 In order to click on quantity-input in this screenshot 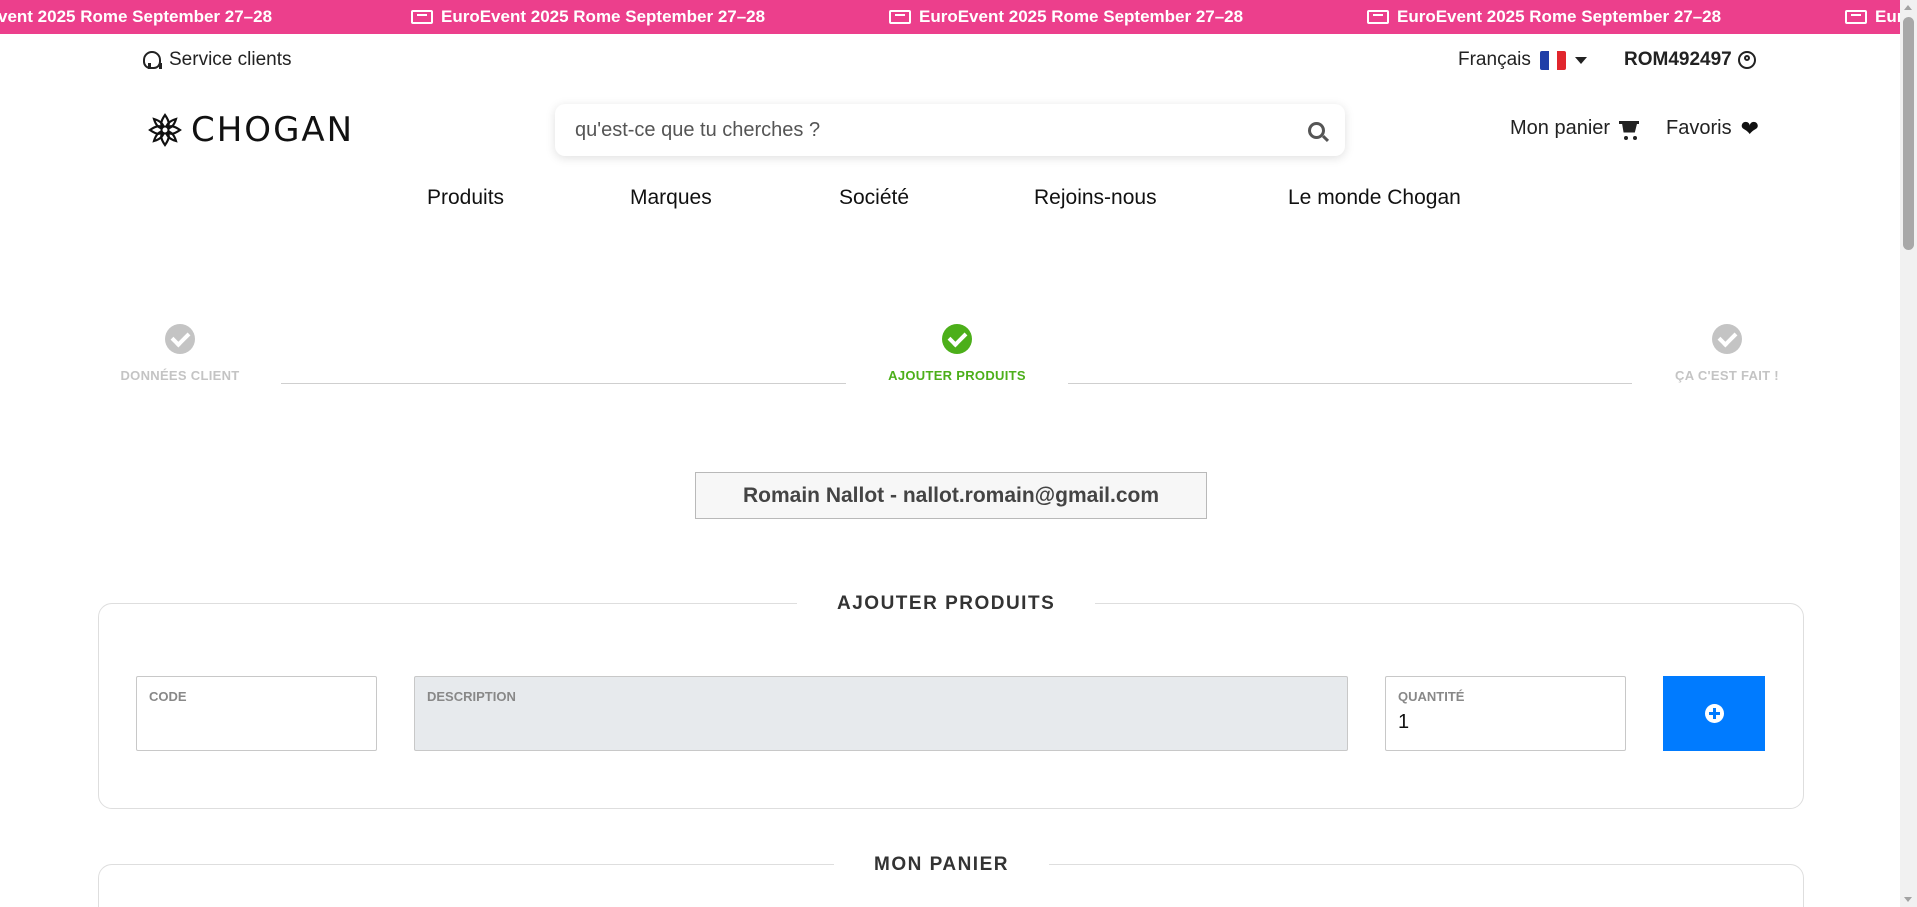, I will do `click(1498, 722)`.